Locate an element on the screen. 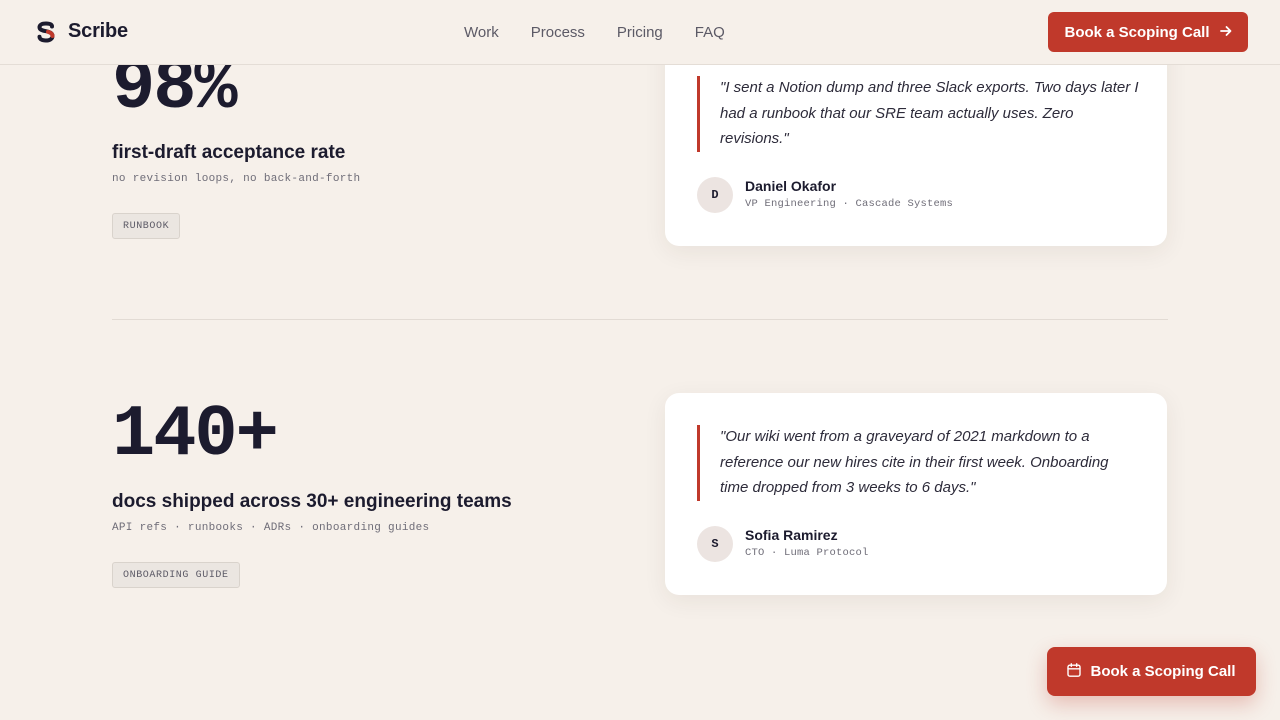 The height and width of the screenshot is (720, 1280). nav-link-work: Work is located at coordinates (481, 32).